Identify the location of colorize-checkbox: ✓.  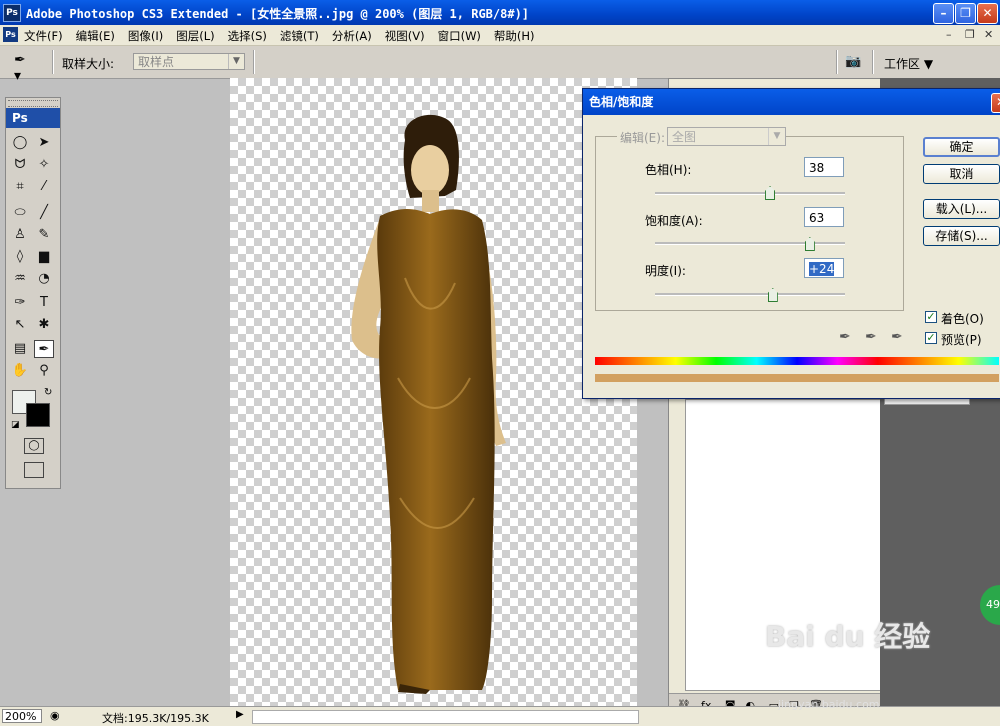
(931, 317).